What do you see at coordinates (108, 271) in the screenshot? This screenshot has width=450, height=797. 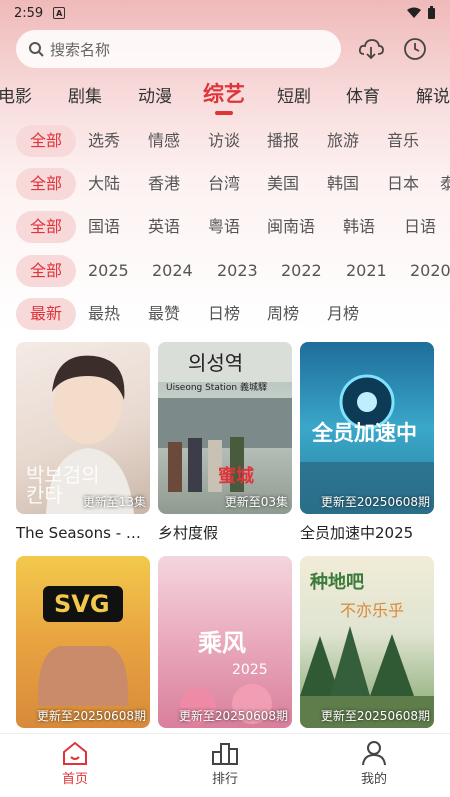 I see `filter-chip: 2025` at bounding box center [108, 271].